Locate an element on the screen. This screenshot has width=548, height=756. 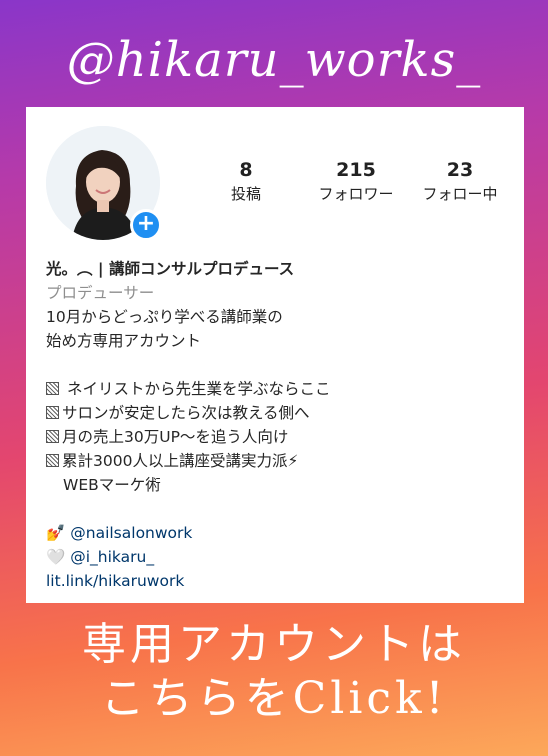
stat-value: 8 is located at coordinates (246, 170).